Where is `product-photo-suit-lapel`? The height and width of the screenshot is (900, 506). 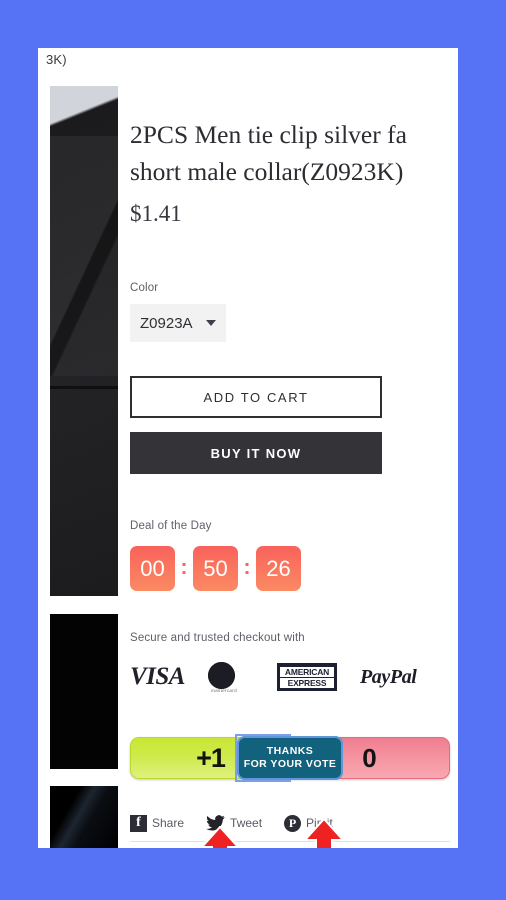
product-photo-suit-lapel is located at coordinates (84, 341).